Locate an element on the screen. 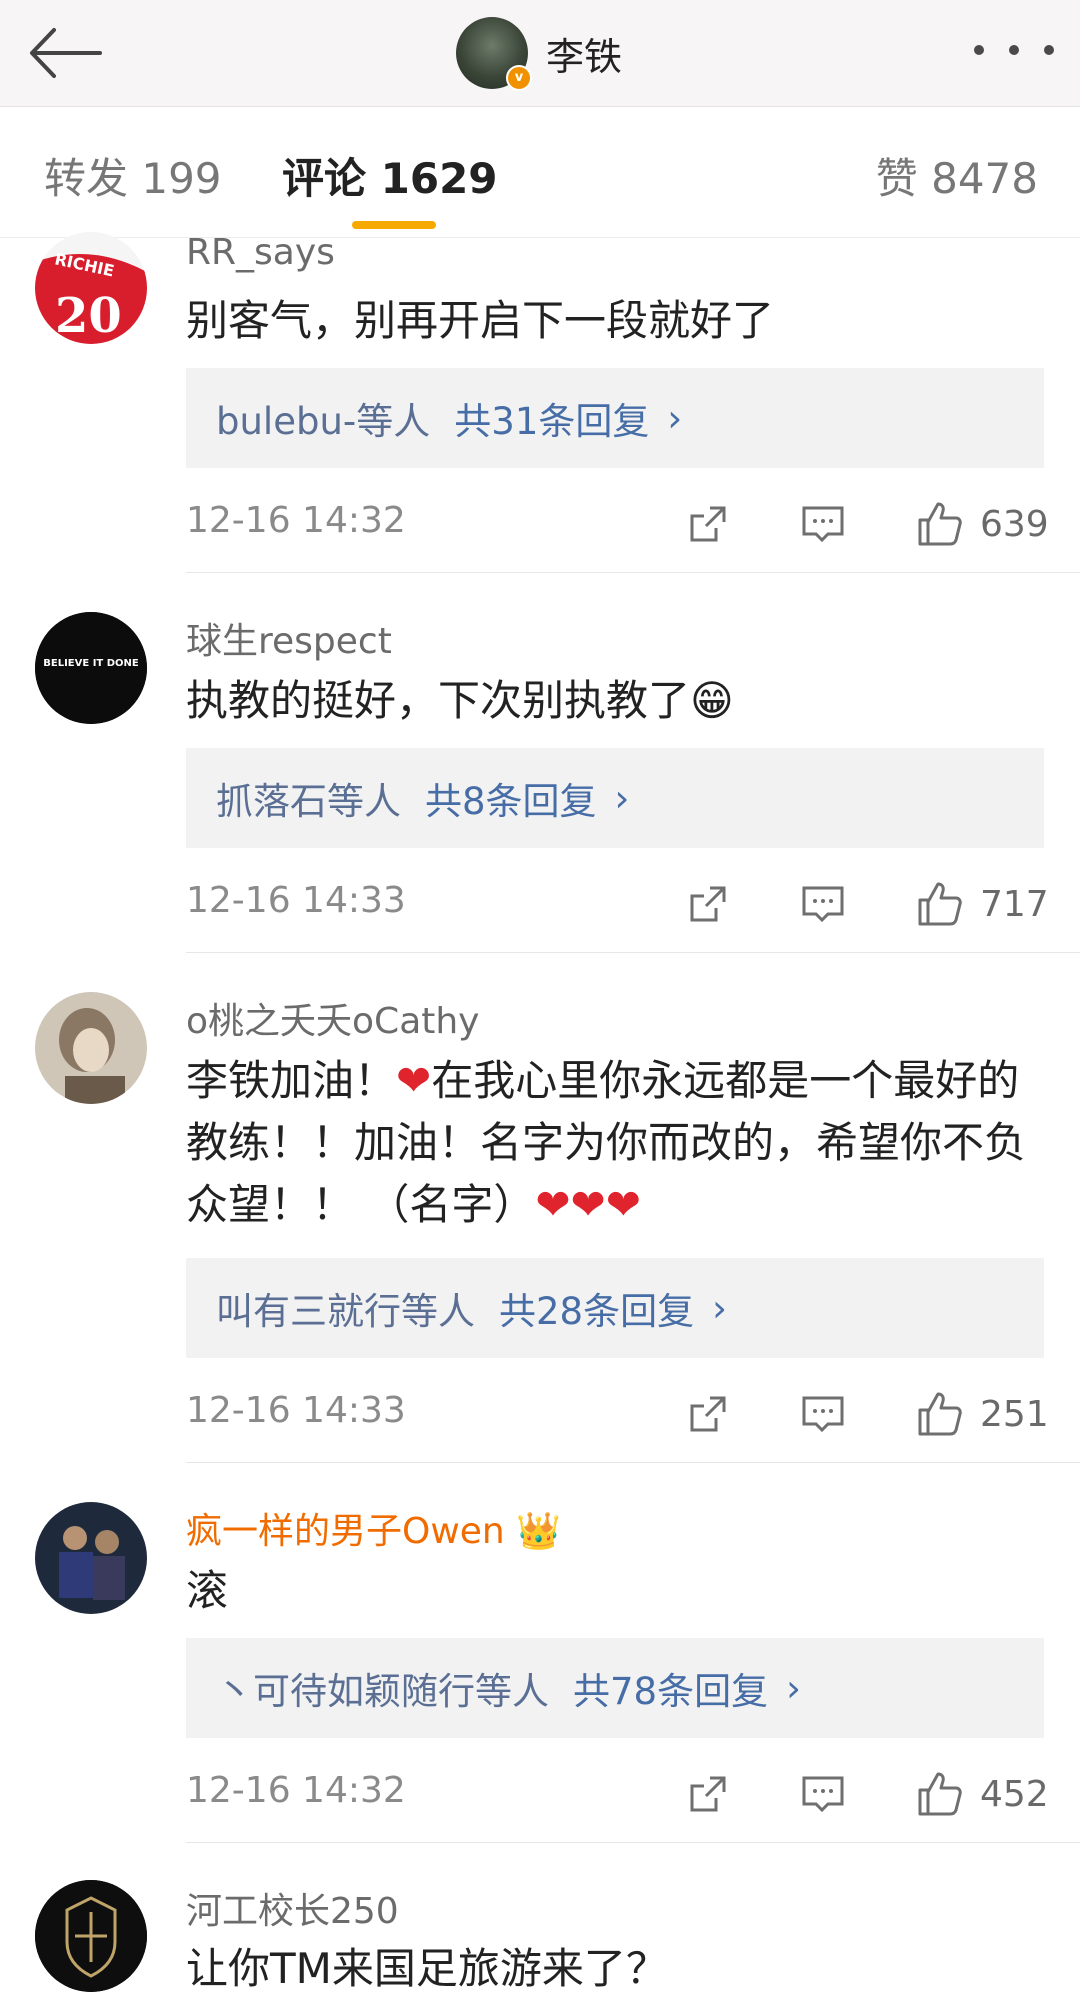  comment-username: o桃之夭夭oCathy is located at coordinates (333, 1018).